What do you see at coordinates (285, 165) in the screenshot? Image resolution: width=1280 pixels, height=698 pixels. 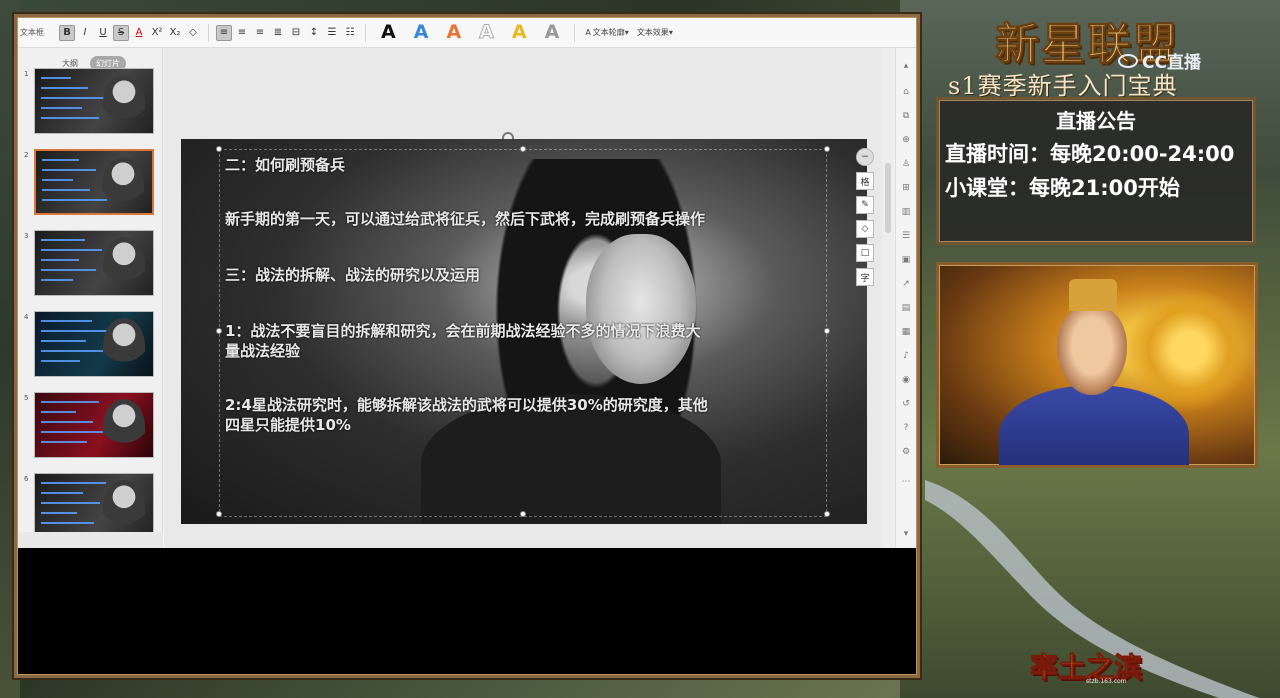 I see `slide-heading-2: 二：如何刷预备兵` at bounding box center [285, 165].